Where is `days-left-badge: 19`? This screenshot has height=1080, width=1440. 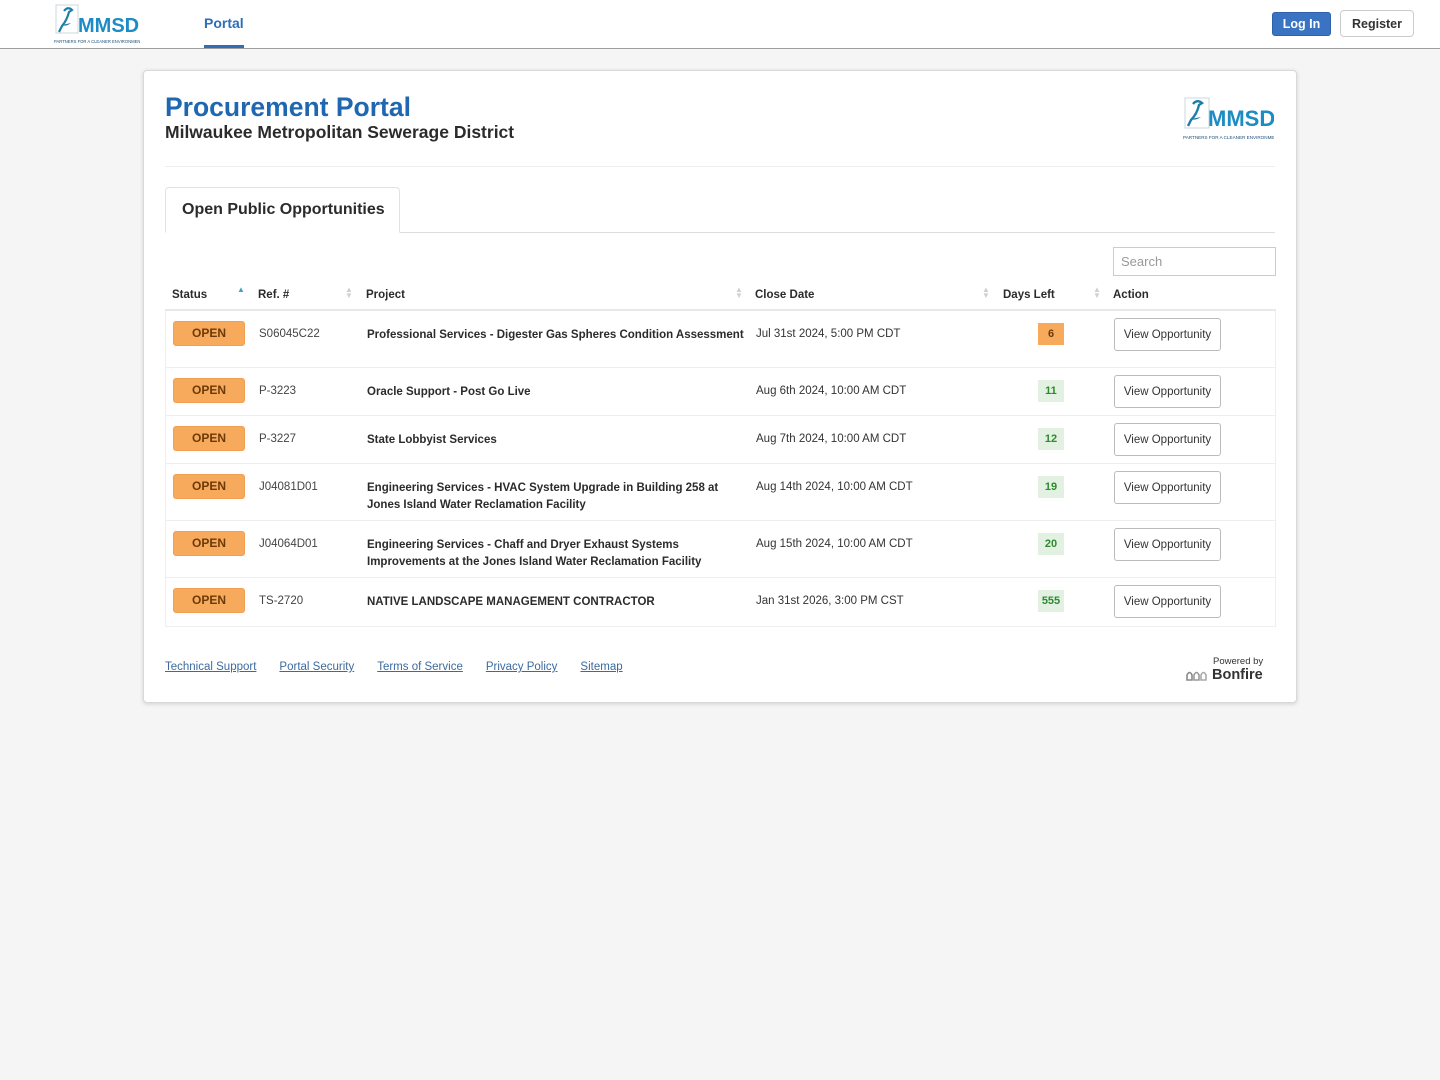
days-left-badge: 19 is located at coordinates (1051, 487).